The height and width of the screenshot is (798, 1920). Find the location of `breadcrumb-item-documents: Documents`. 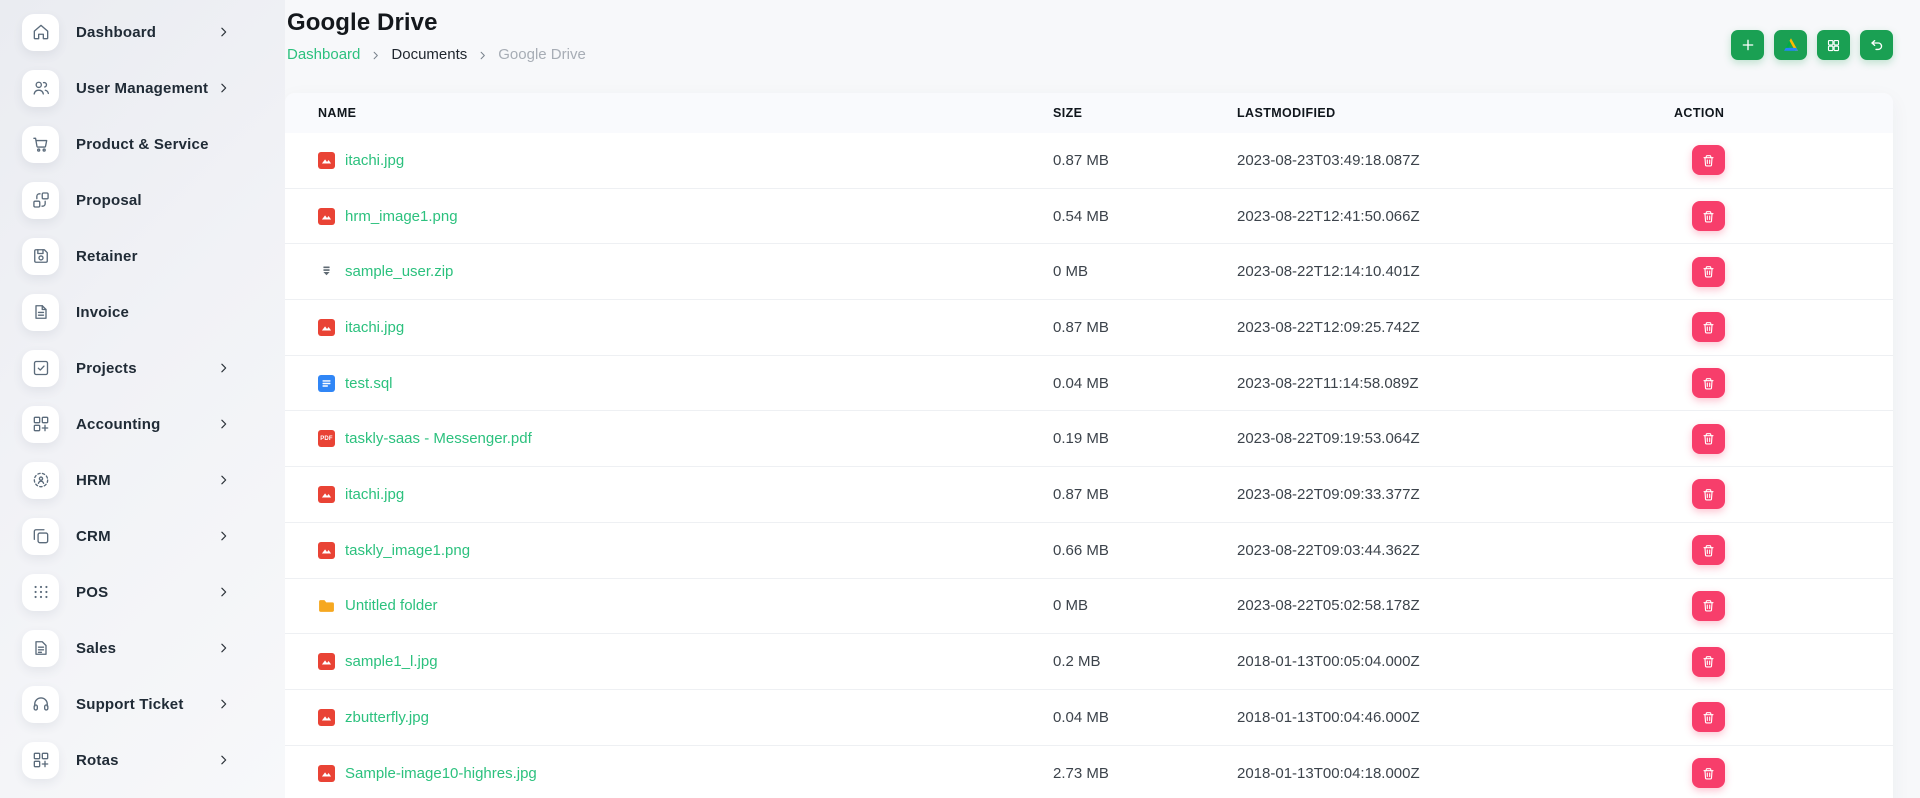

breadcrumb-item-documents: Documents is located at coordinates (429, 55).